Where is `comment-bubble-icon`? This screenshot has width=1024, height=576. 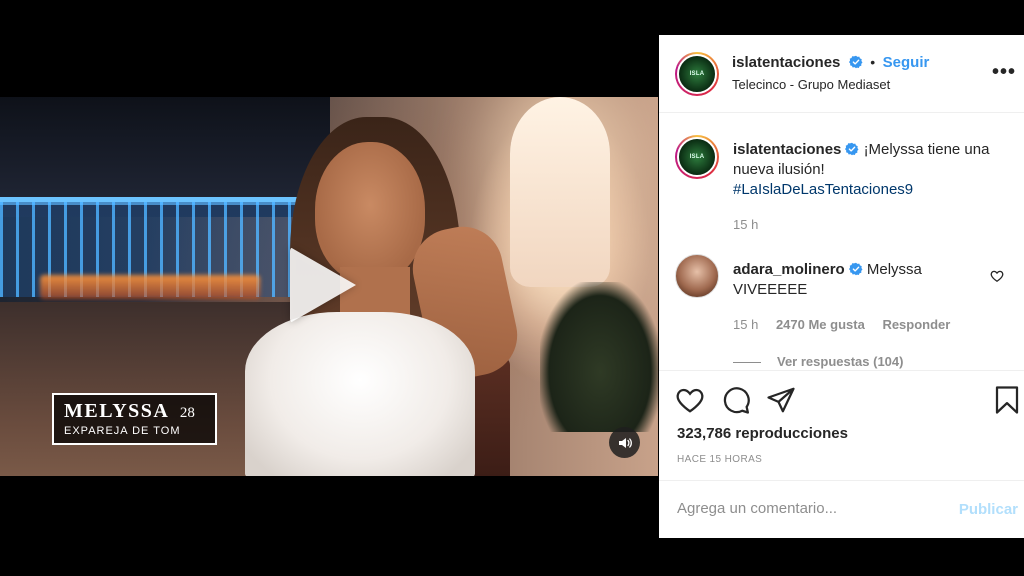 comment-bubble-icon is located at coordinates (736, 400).